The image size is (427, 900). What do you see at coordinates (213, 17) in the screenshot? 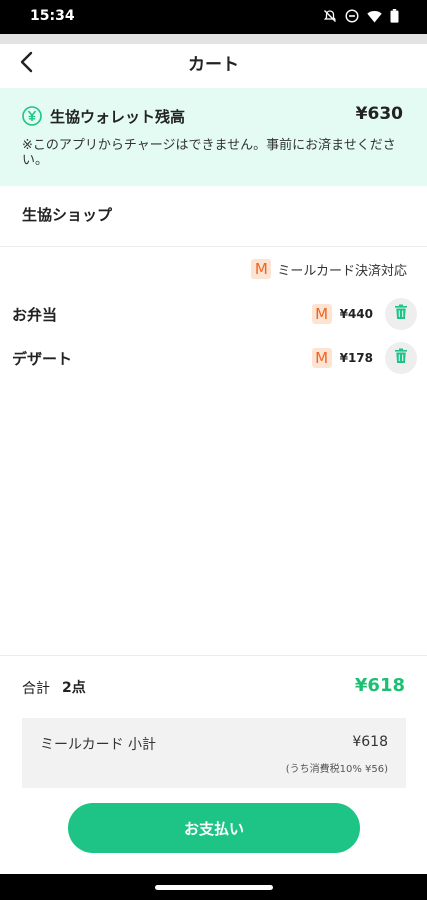
I see `status-bar: 15:34` at bounding box center [213, 17].